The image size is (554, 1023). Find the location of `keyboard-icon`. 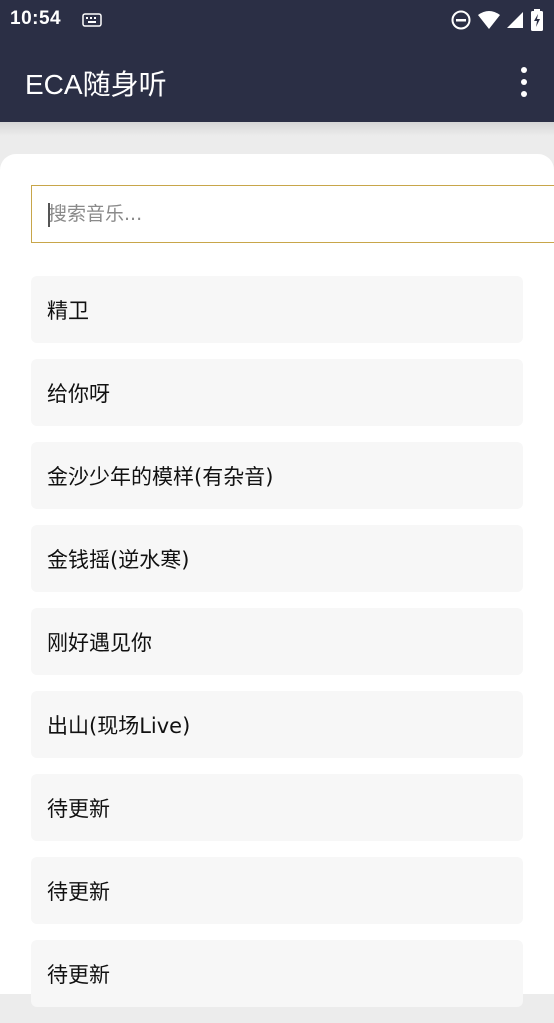

keyboard-icon is located at coordinates (92, 21).